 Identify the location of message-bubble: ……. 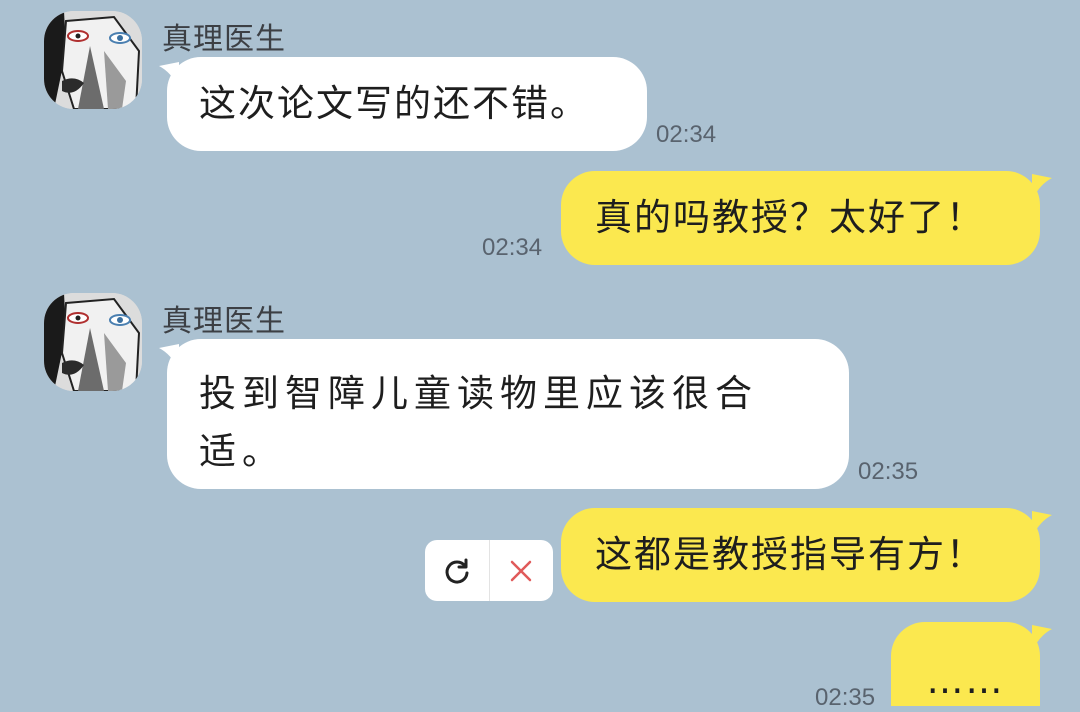
(965, 664).